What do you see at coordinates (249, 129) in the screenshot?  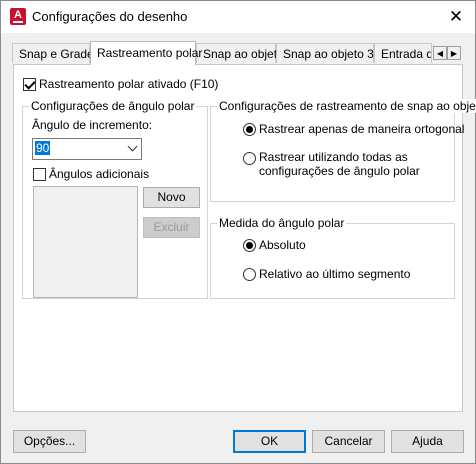 I see `track-orthogonal-radio` at bounding box center [249, 129].